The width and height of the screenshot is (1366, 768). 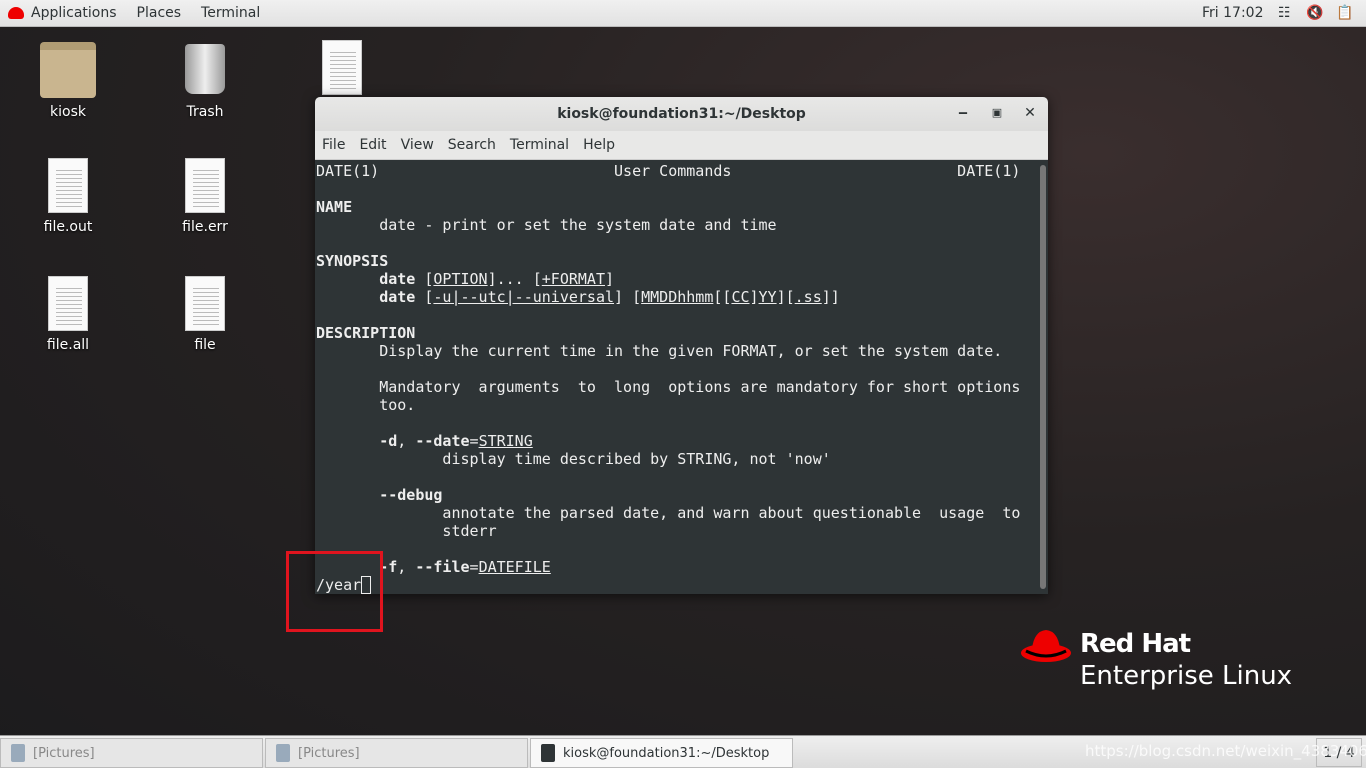 What do you see at coordinates (366, 405) in the screenshot?
I see `terminal-text: too.` at bounding box center [366, 405].